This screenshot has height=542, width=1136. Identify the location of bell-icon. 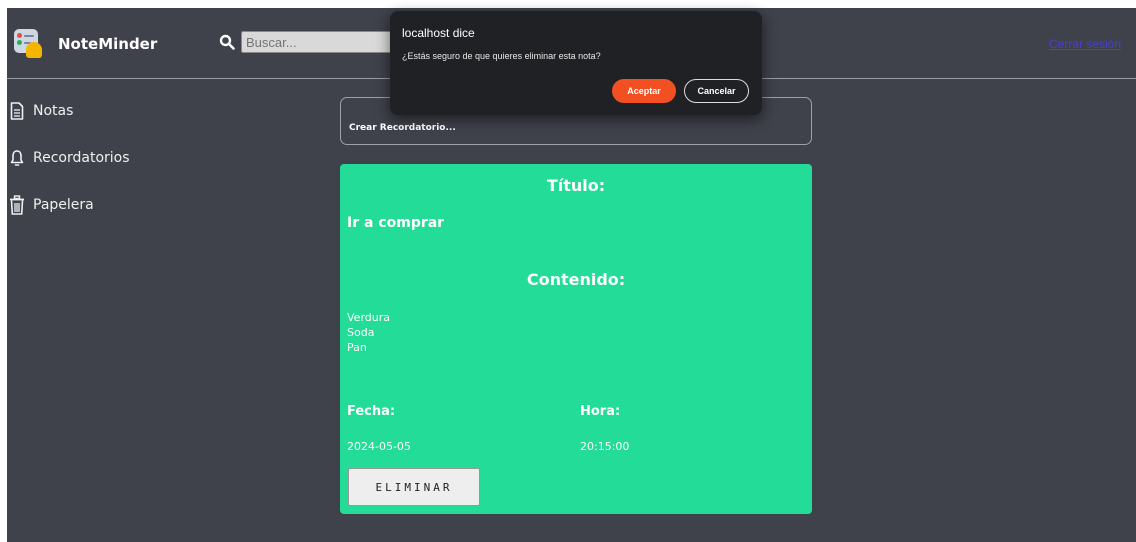
(17, 158).